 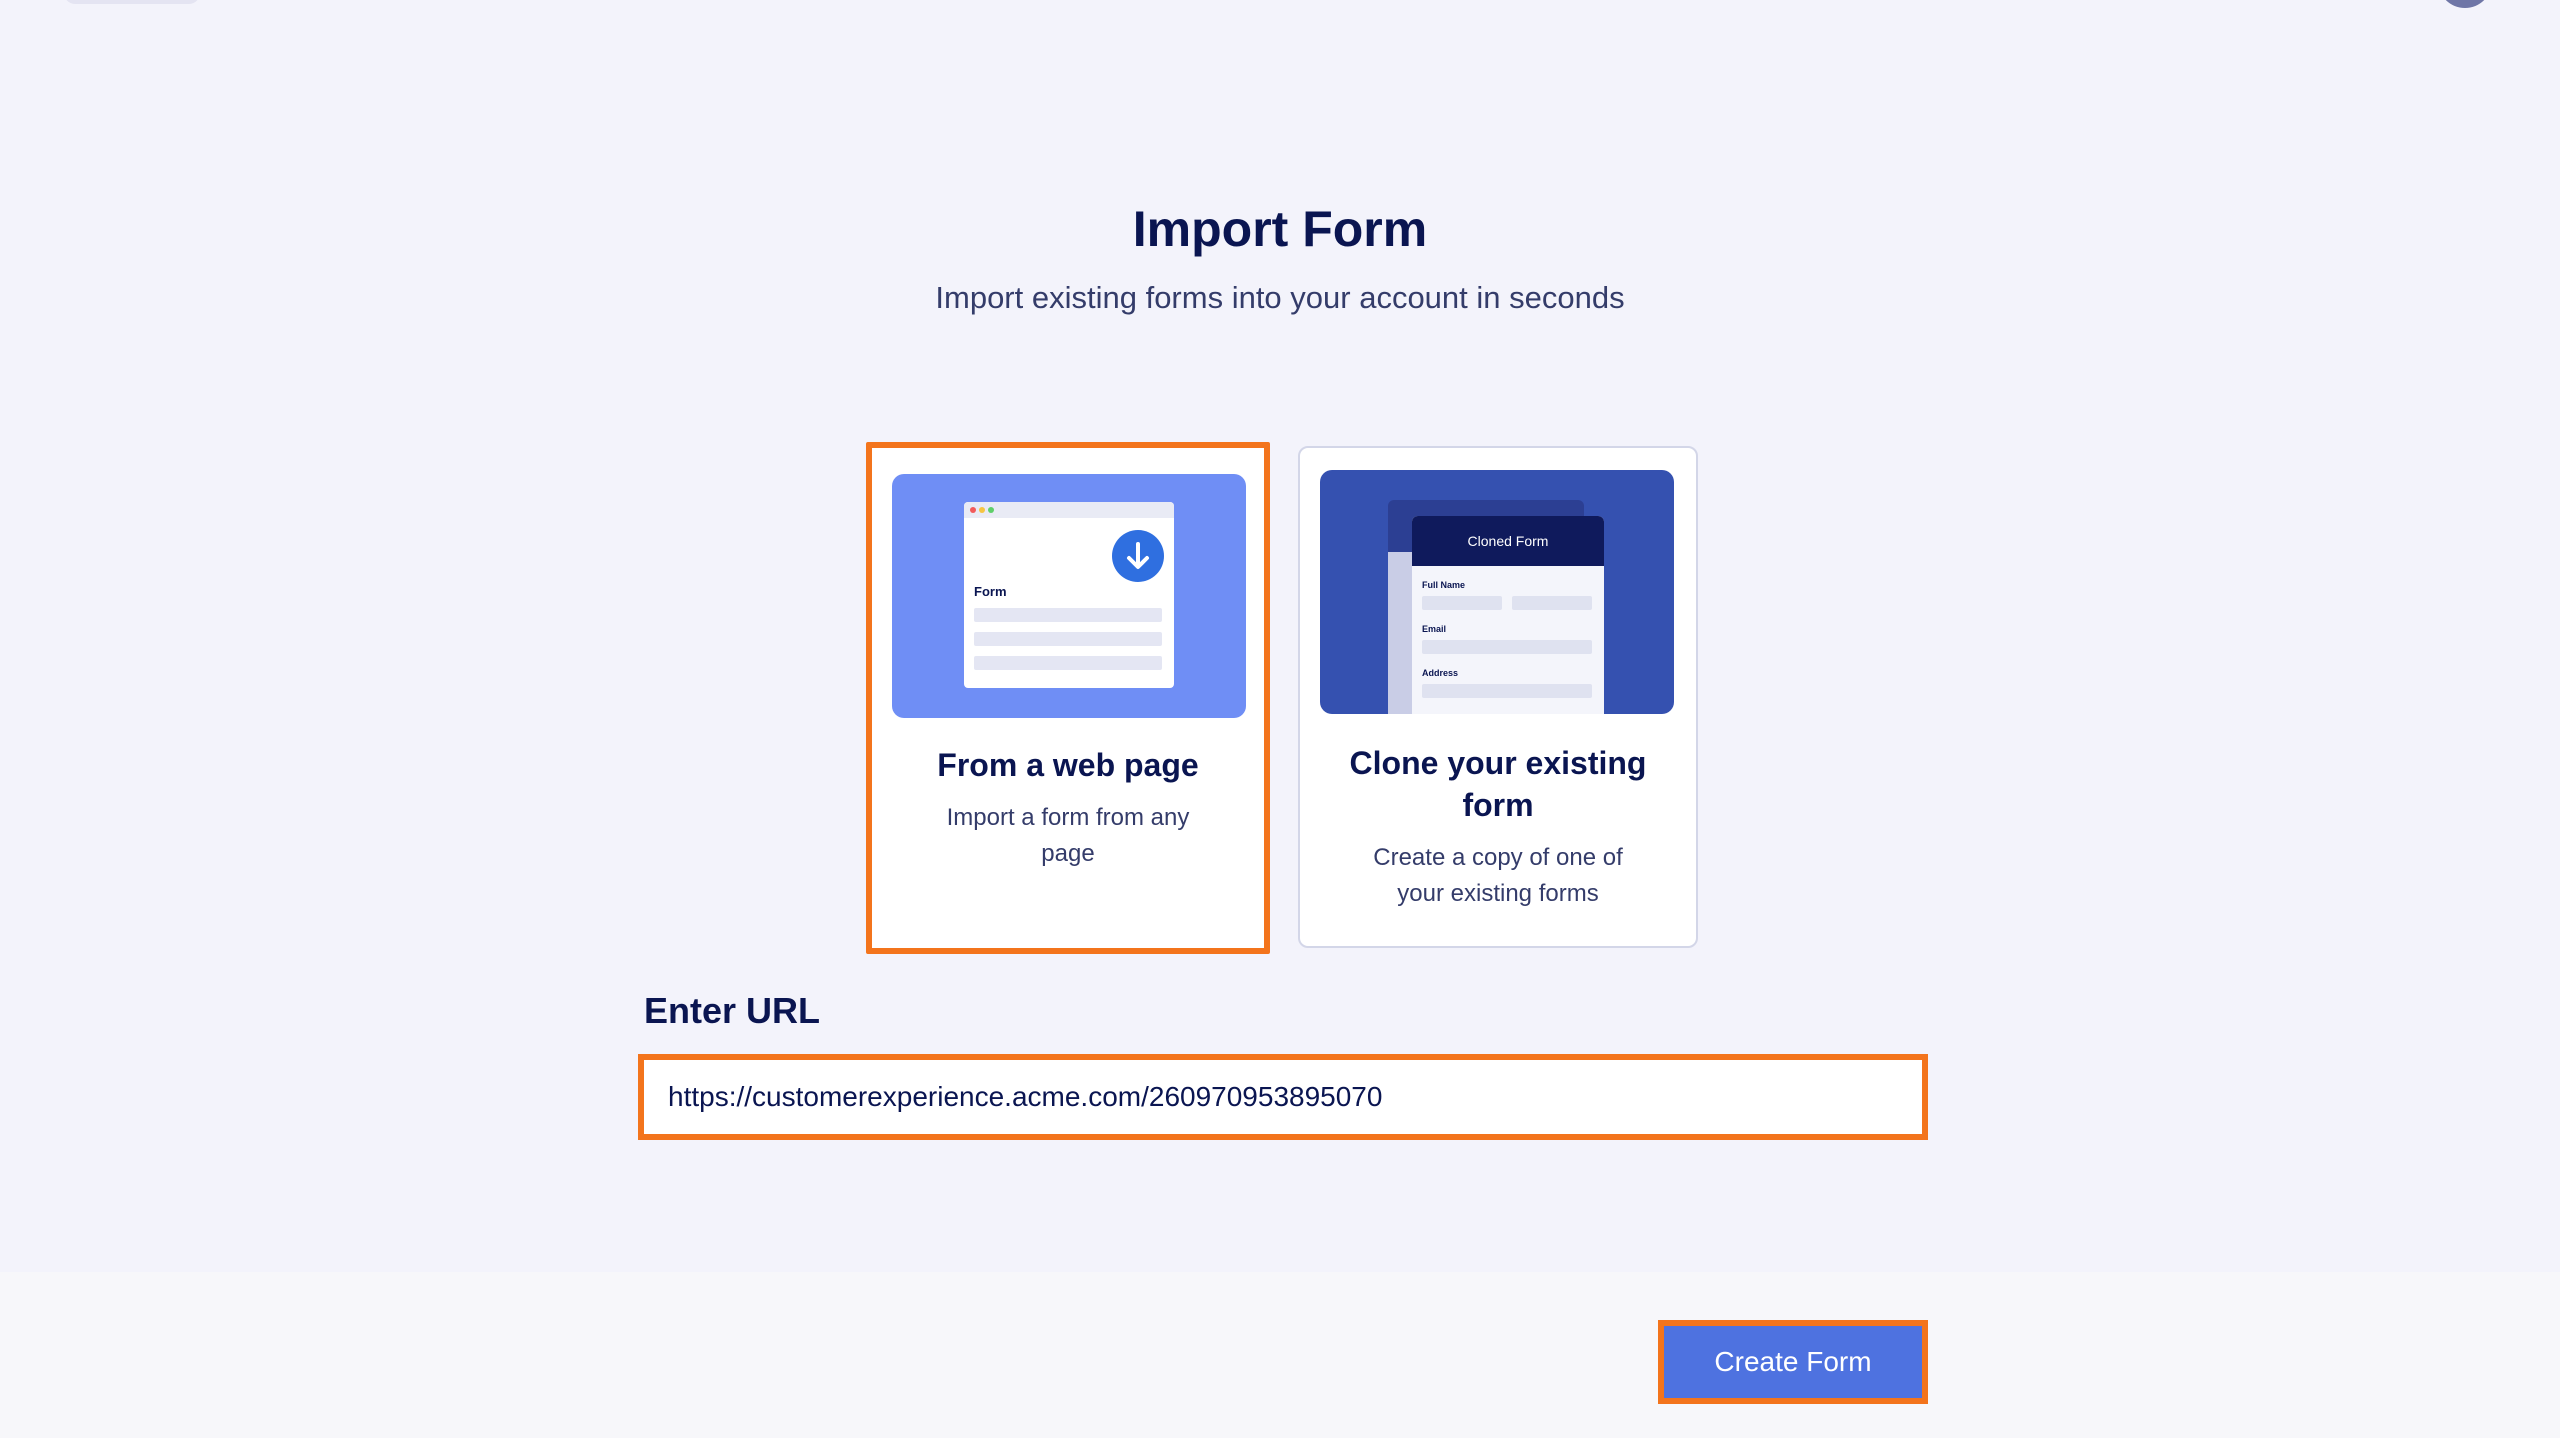 I want to click on back-form-strip, so click(x=1400, y=633).